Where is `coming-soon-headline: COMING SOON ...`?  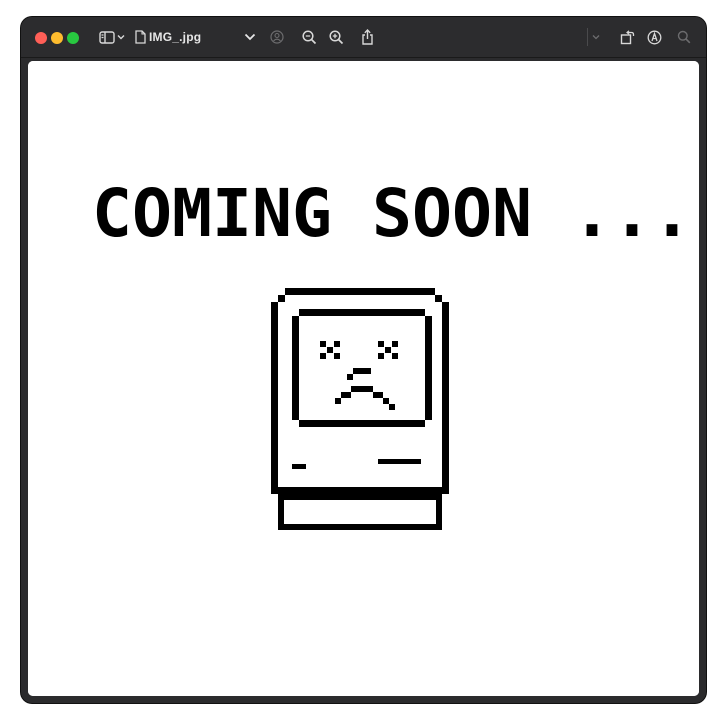 coming-soon-headline: COMING SOON ... is located at coordinates (392, 213).